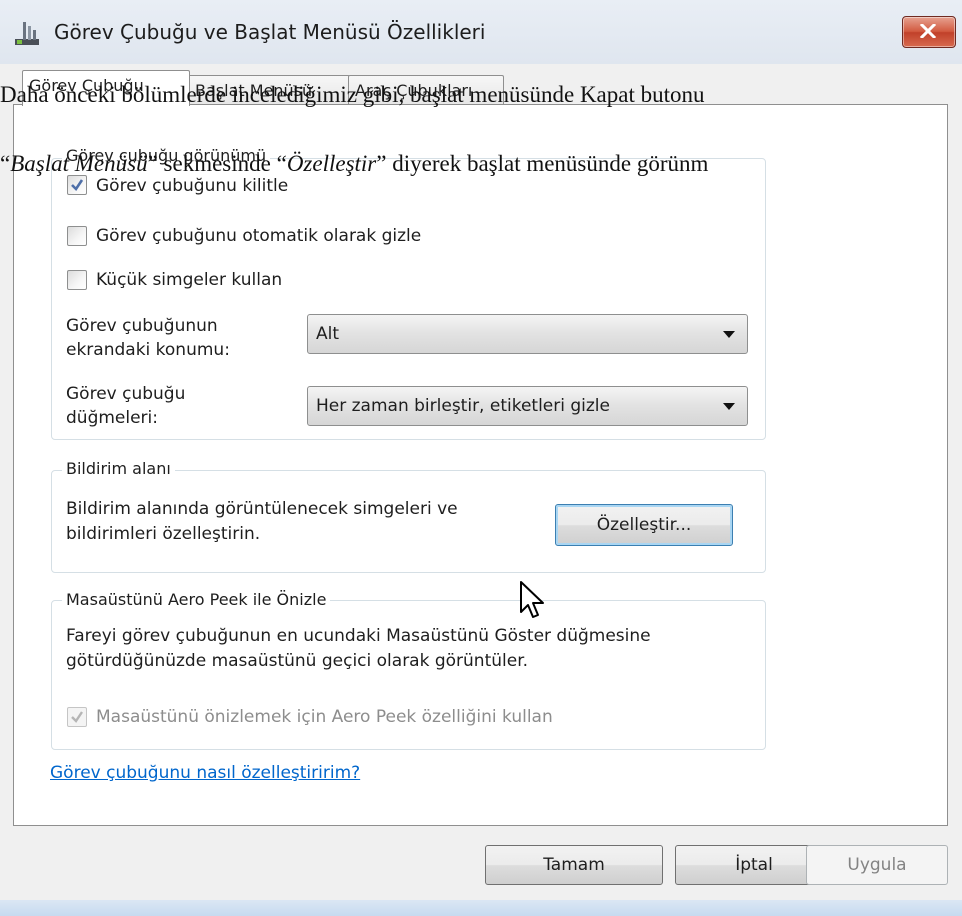  Describe the element at coordinates (205, 773) in the screenshot. I see `help-link: Görev çubuğunu nasıl özelleştiririm?` at that location.